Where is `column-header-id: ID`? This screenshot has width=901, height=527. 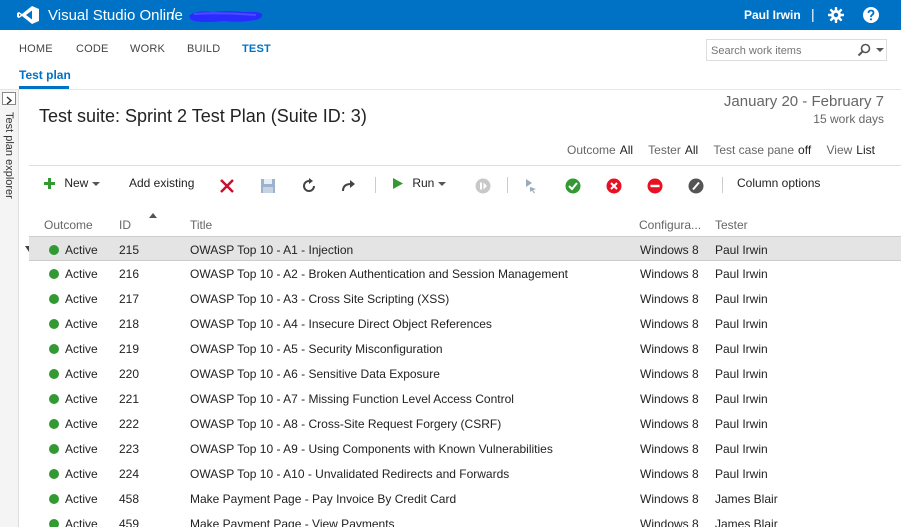
column-header-id: ID is located at coordinates (125, 225).